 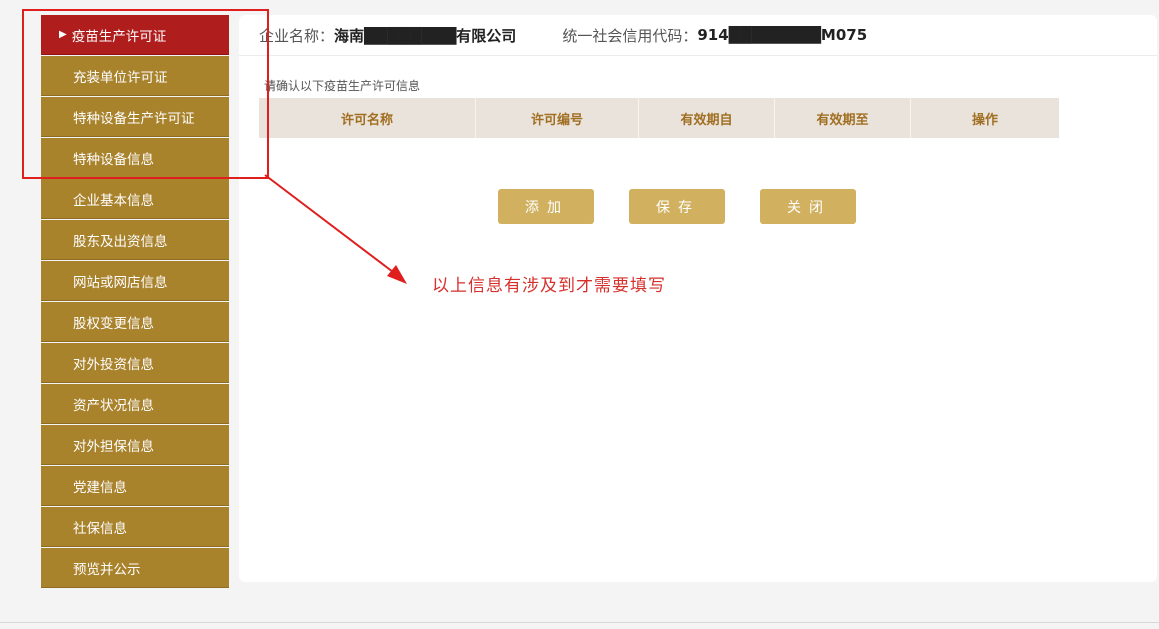 I want to click on sidebar-item-shareholders: 股东及出资信息, so click(x=135, y=240).